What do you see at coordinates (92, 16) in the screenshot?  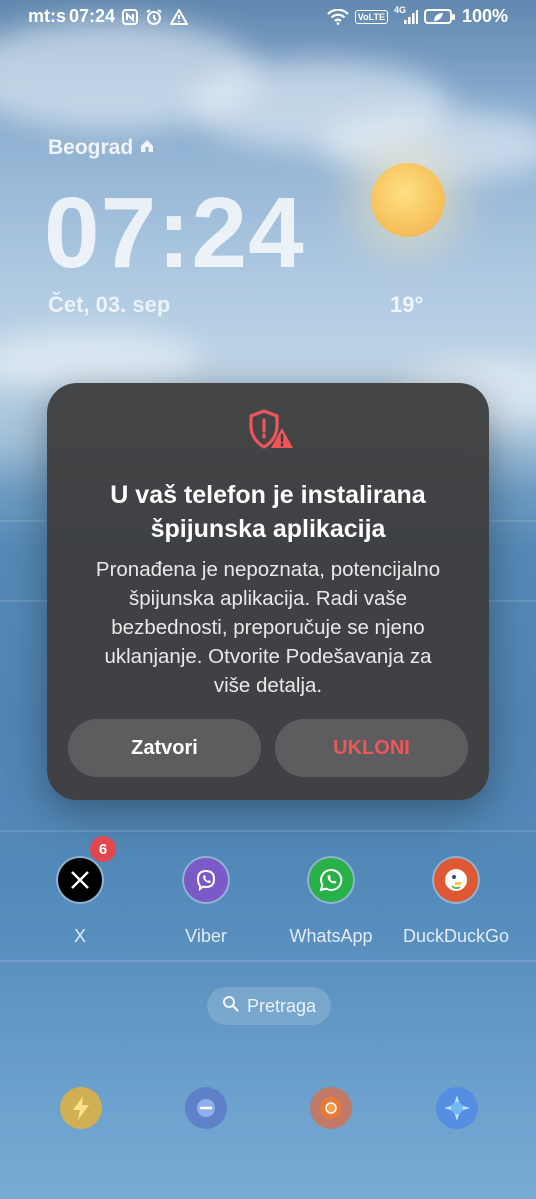 I see `status-time: 07:24` at bounding box center [92, 16].